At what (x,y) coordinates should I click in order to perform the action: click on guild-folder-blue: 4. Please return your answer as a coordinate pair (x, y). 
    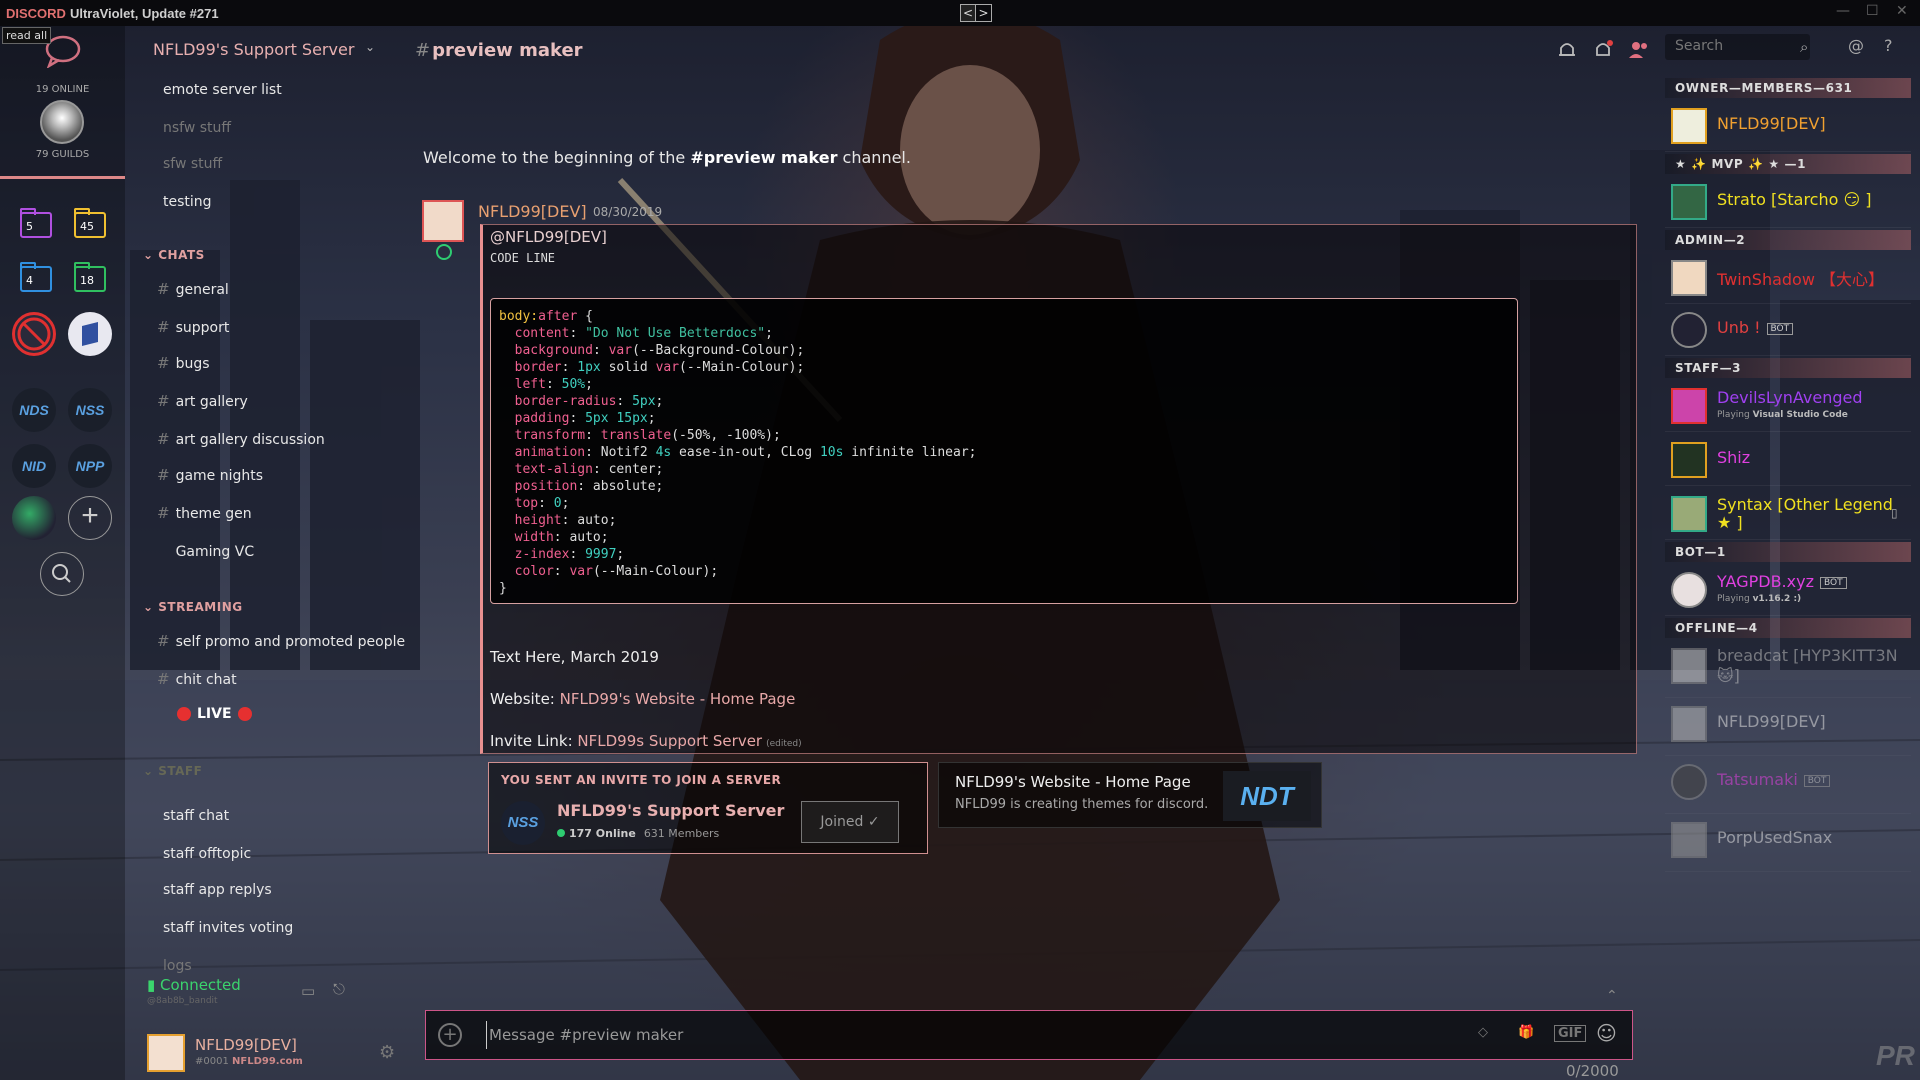
    Looking at the image, I should click on (36, 277).